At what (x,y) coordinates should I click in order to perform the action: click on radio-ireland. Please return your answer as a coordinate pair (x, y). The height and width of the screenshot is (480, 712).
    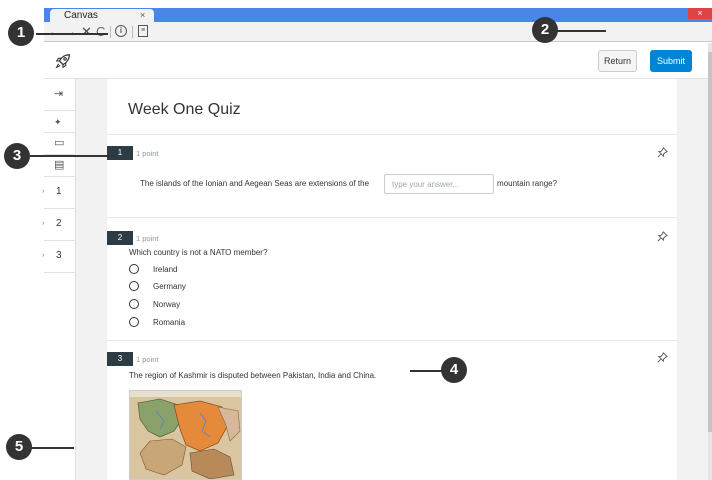
    Looking at the image, I should click on (134, 269).